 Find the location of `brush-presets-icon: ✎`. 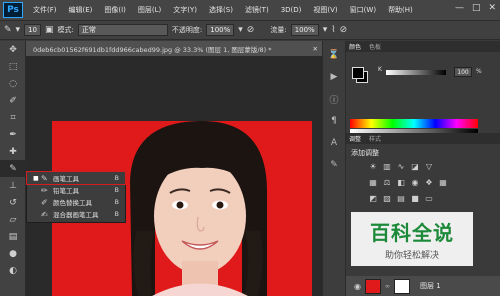

brush-presets-icon: ✎ is located at coordinates (334, 165).